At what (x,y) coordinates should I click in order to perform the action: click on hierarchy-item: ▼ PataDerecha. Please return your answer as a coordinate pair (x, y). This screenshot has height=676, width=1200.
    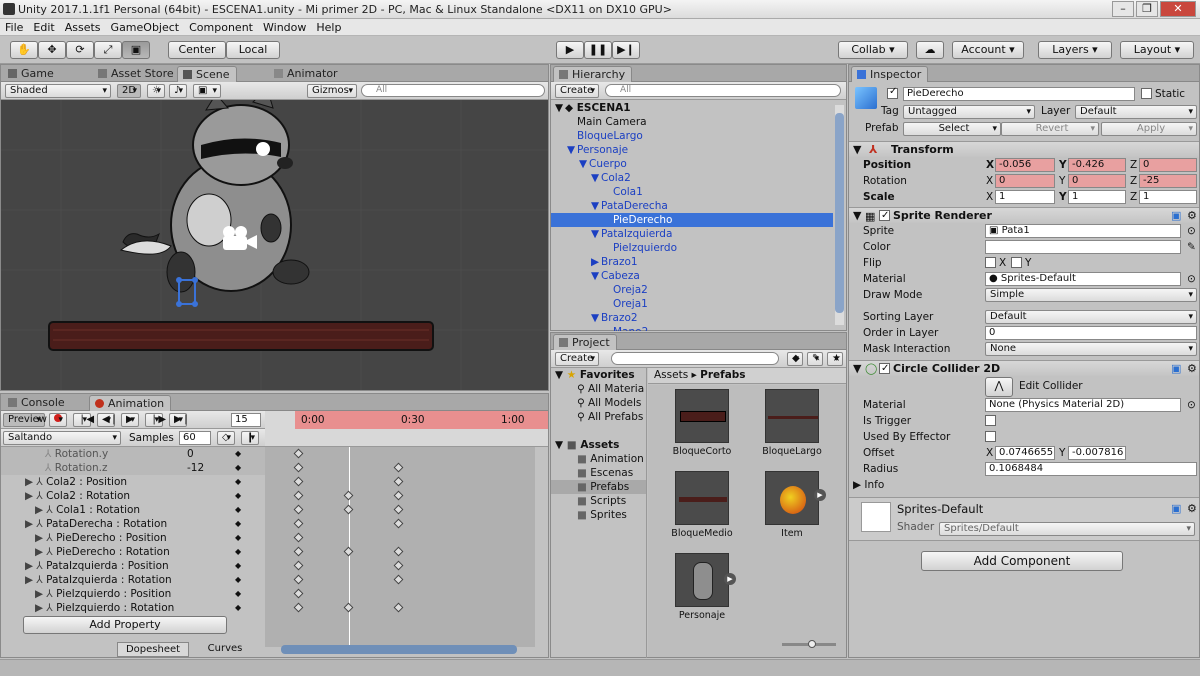
    Looking at the image, I should click on (692, 206).